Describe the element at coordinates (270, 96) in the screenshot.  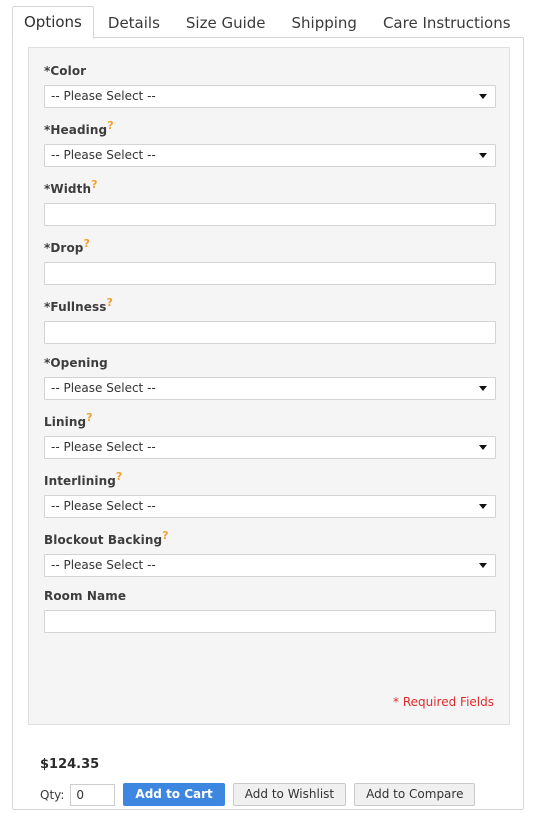
I see `select-color: -- Please Select --` at that location.